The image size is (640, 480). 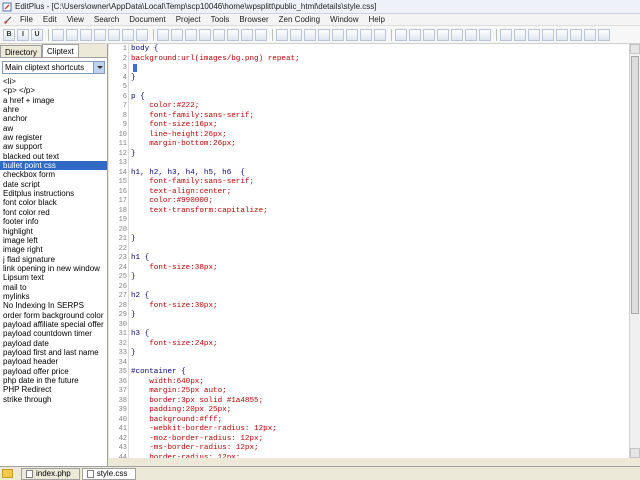 What do you see at coordinates (60, 50) in the screenshot?
I see `tab-cliptext: Cliptext` at bounding box center [60, 50].